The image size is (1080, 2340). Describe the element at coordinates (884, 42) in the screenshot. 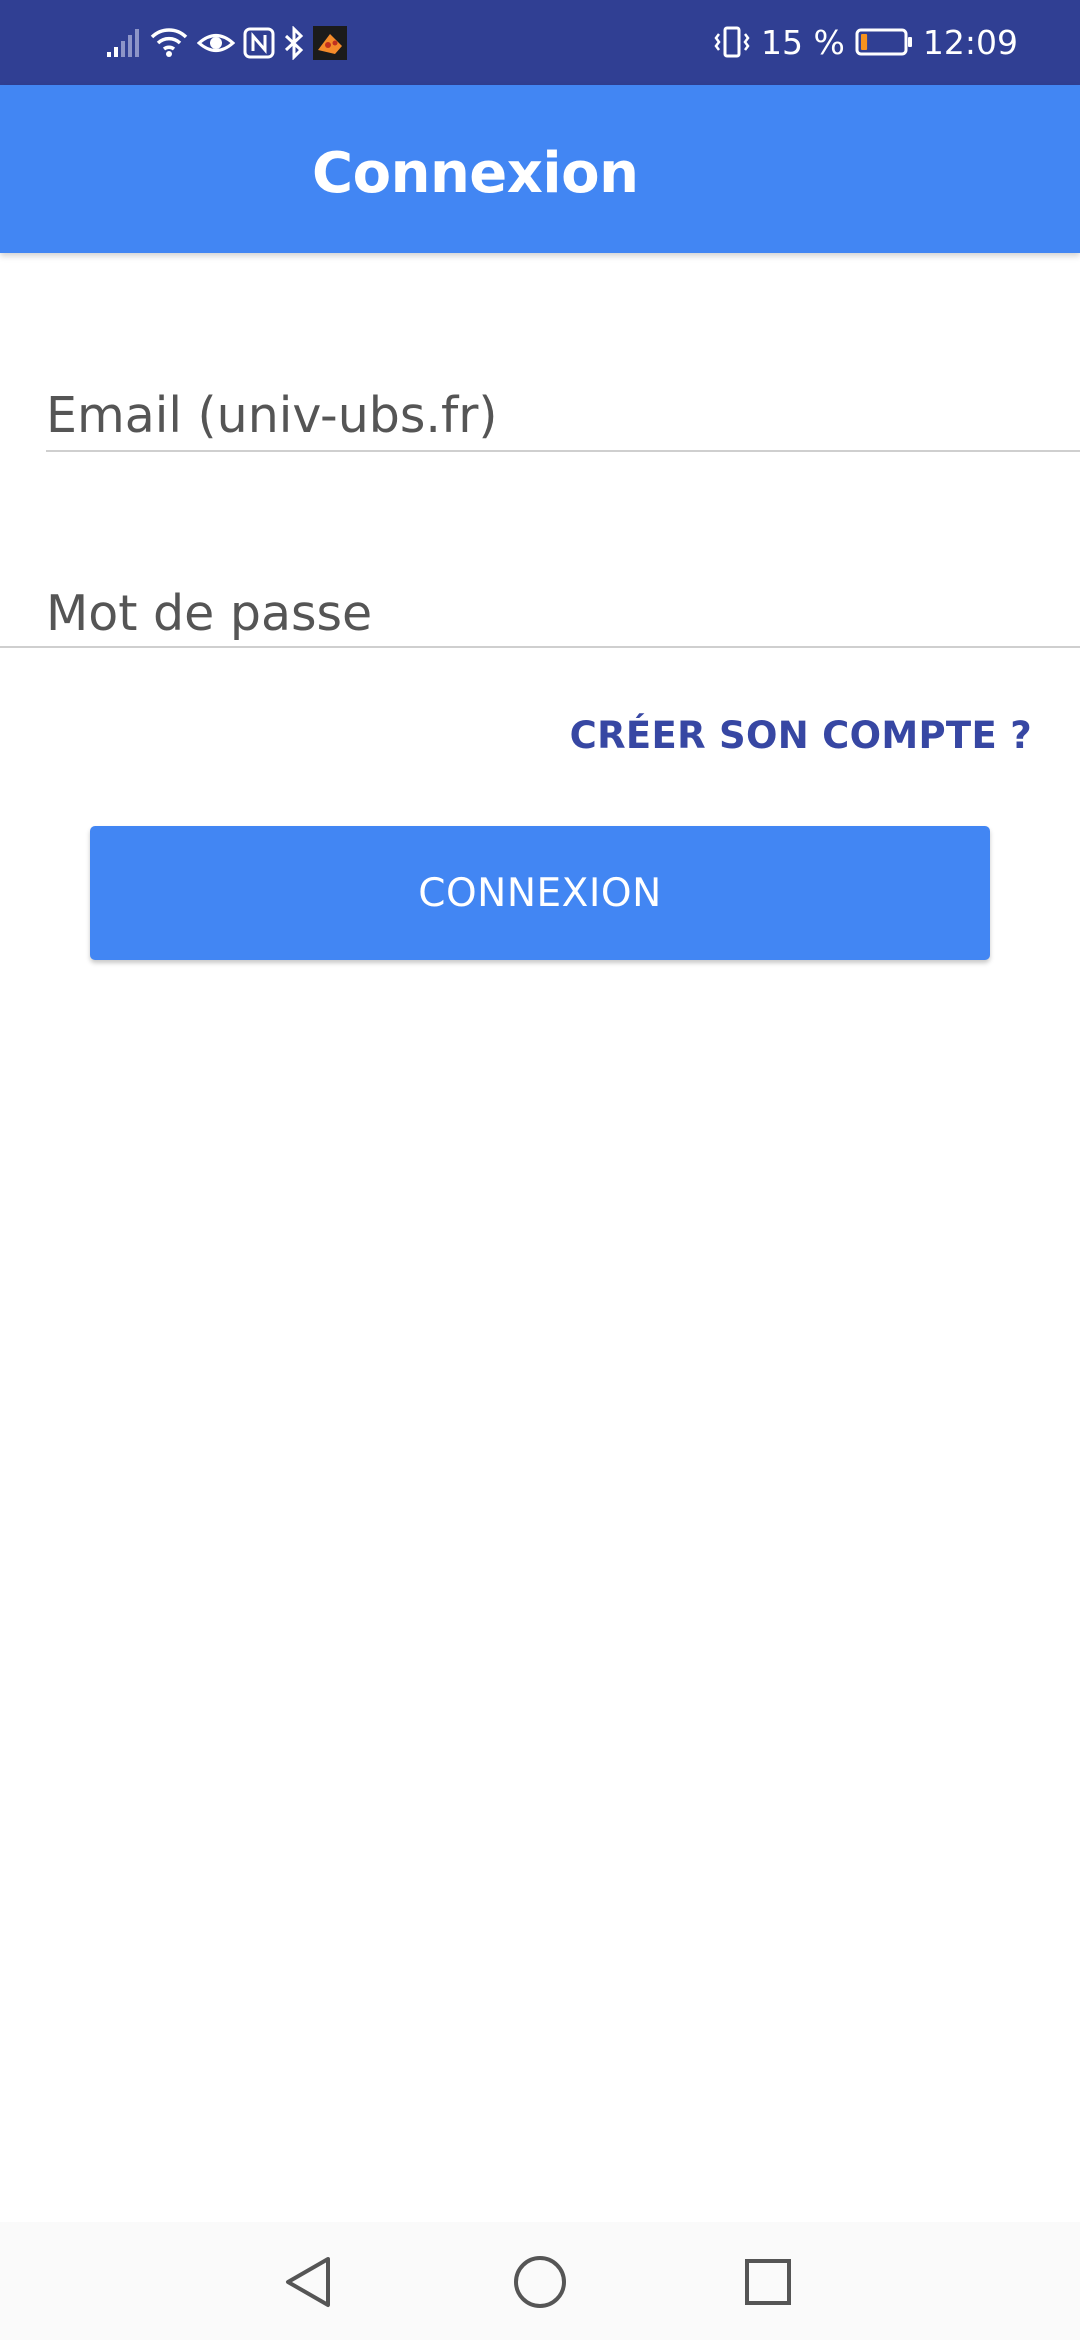

I see `battery-icon` at that location.